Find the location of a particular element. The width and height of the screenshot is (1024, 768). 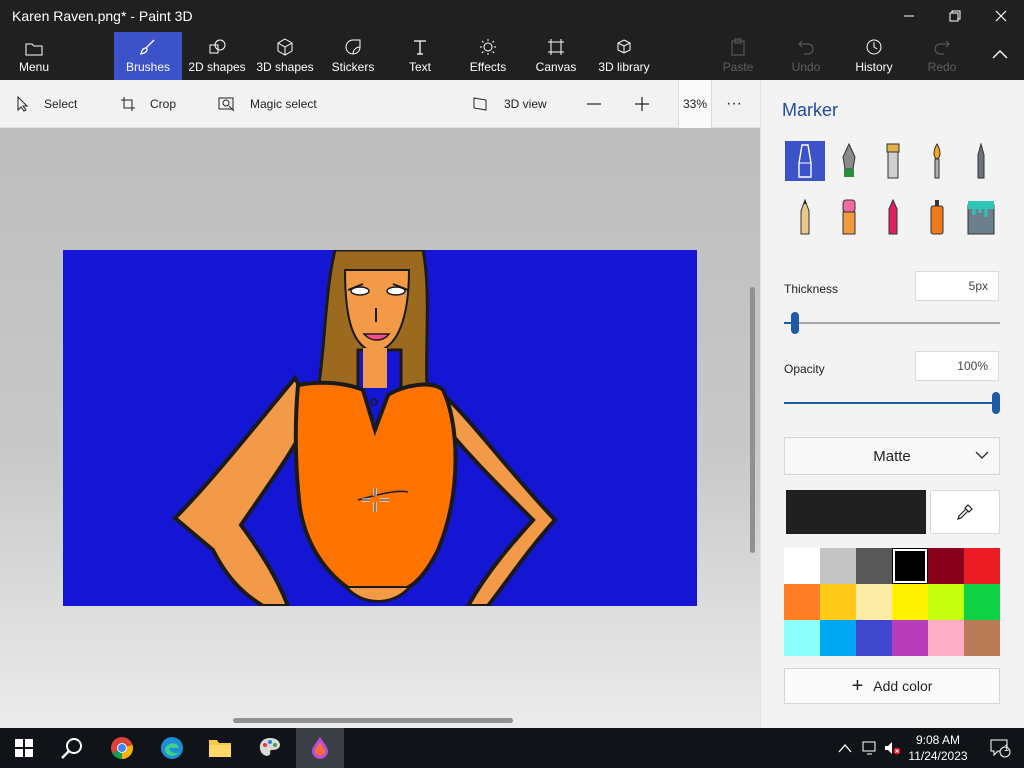

magic-select-tool: Magic select is located at coordinates (267, 104).